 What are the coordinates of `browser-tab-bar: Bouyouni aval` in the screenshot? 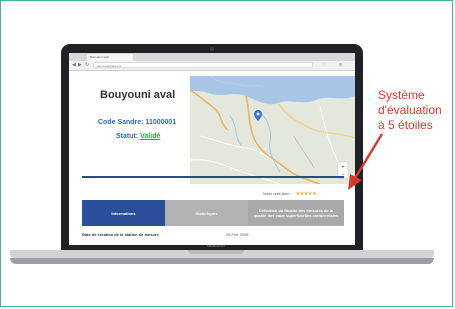 It's located at (212, 57).